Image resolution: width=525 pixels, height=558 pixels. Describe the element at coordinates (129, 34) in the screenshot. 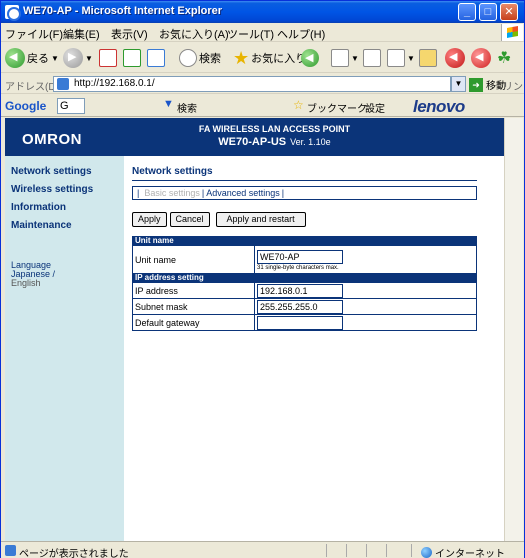

I see `menu-view: 表示(V)` at that location.